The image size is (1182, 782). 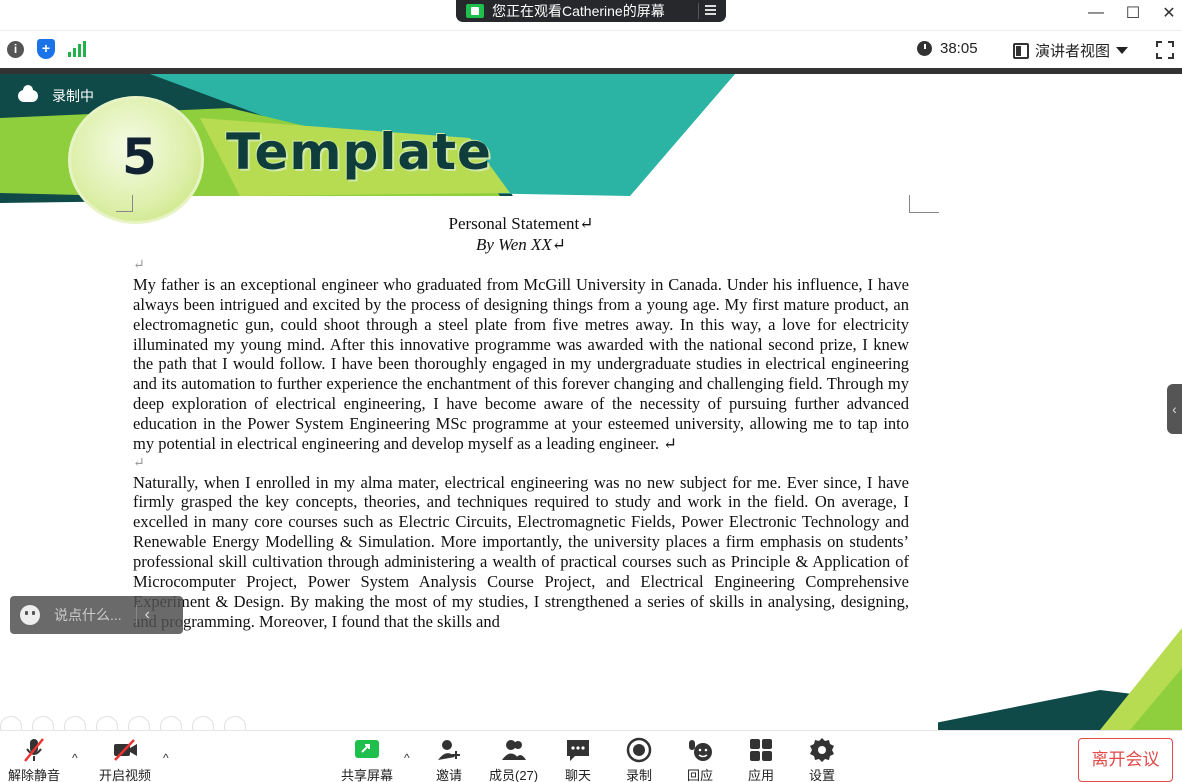 What do you see at coordinates (123, 723) in the screenshot?
I see `annotation-tools` at bounding box center [123, 723].